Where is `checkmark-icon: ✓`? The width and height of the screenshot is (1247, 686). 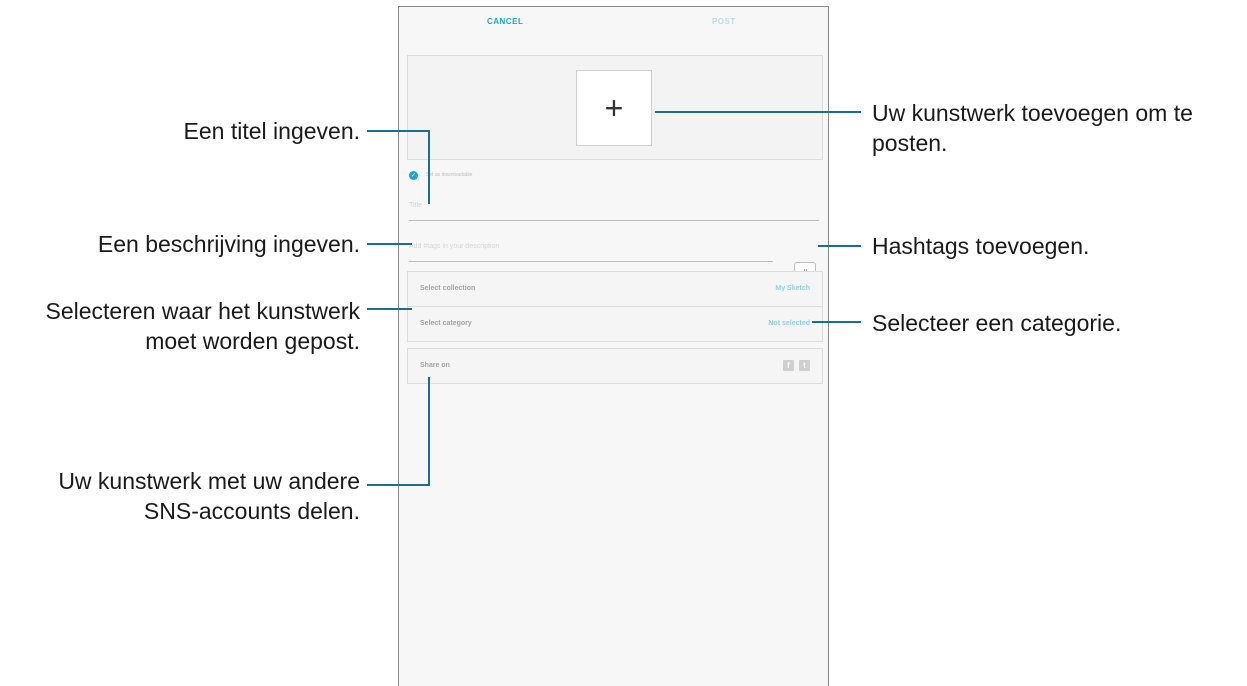
checkmark-icon: ✓ is located at coordinates (413, 175).